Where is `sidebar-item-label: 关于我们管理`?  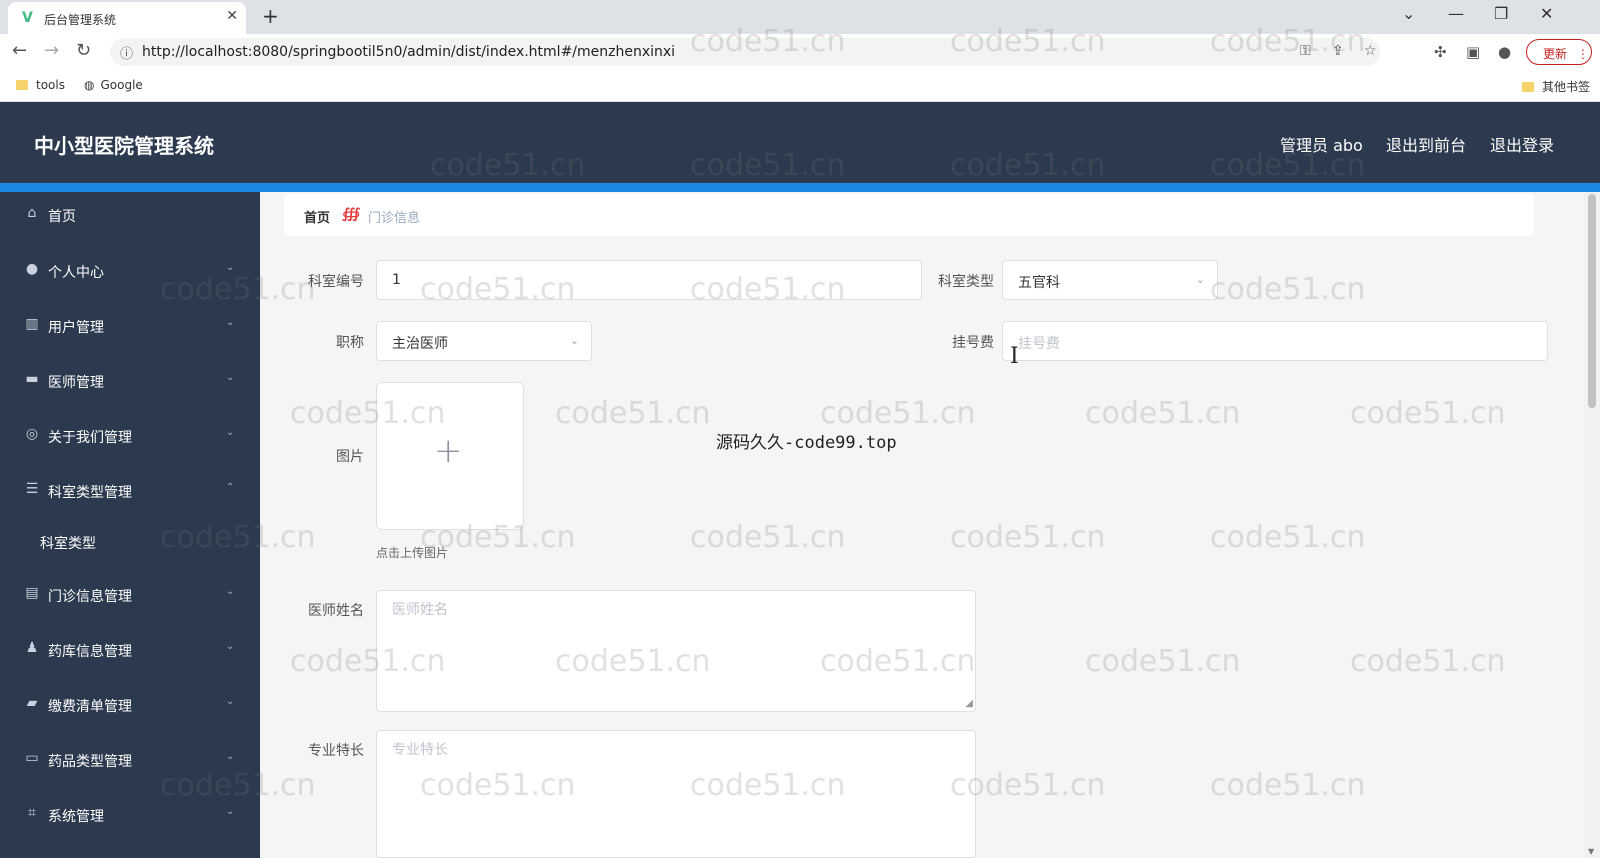
sidebar-item-label: 关于我们管理 is located at coordinates (90, 438).